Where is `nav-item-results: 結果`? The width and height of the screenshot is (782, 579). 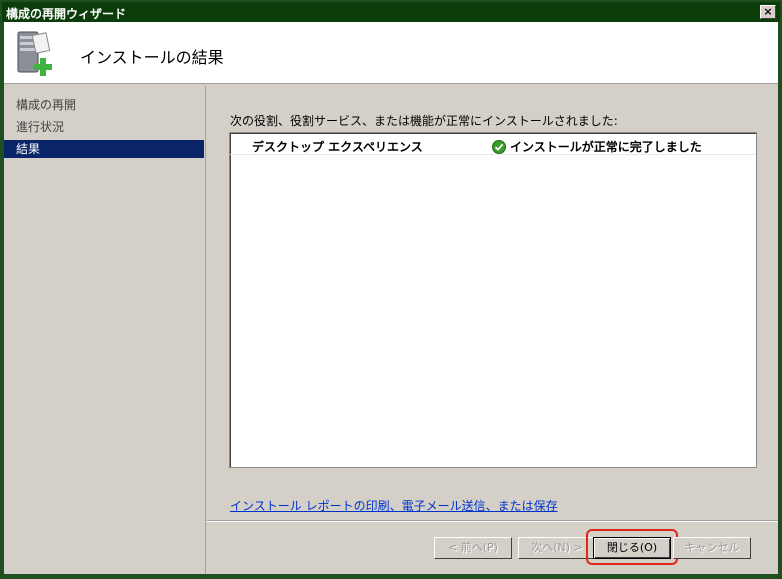
nav-item-results: 結果 is located at coordinates (104, 149).